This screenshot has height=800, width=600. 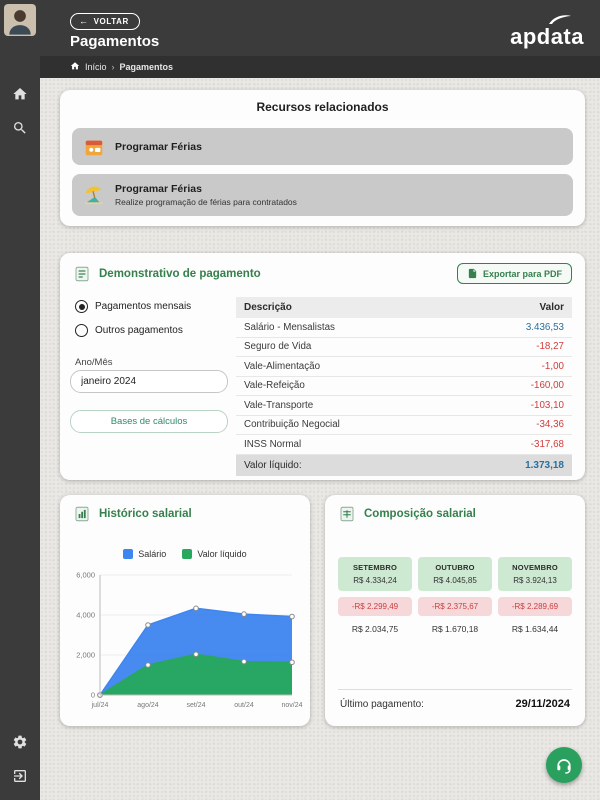 I want to click on row-desc: Salário - Mensalistas, so click(x=289, y=327).